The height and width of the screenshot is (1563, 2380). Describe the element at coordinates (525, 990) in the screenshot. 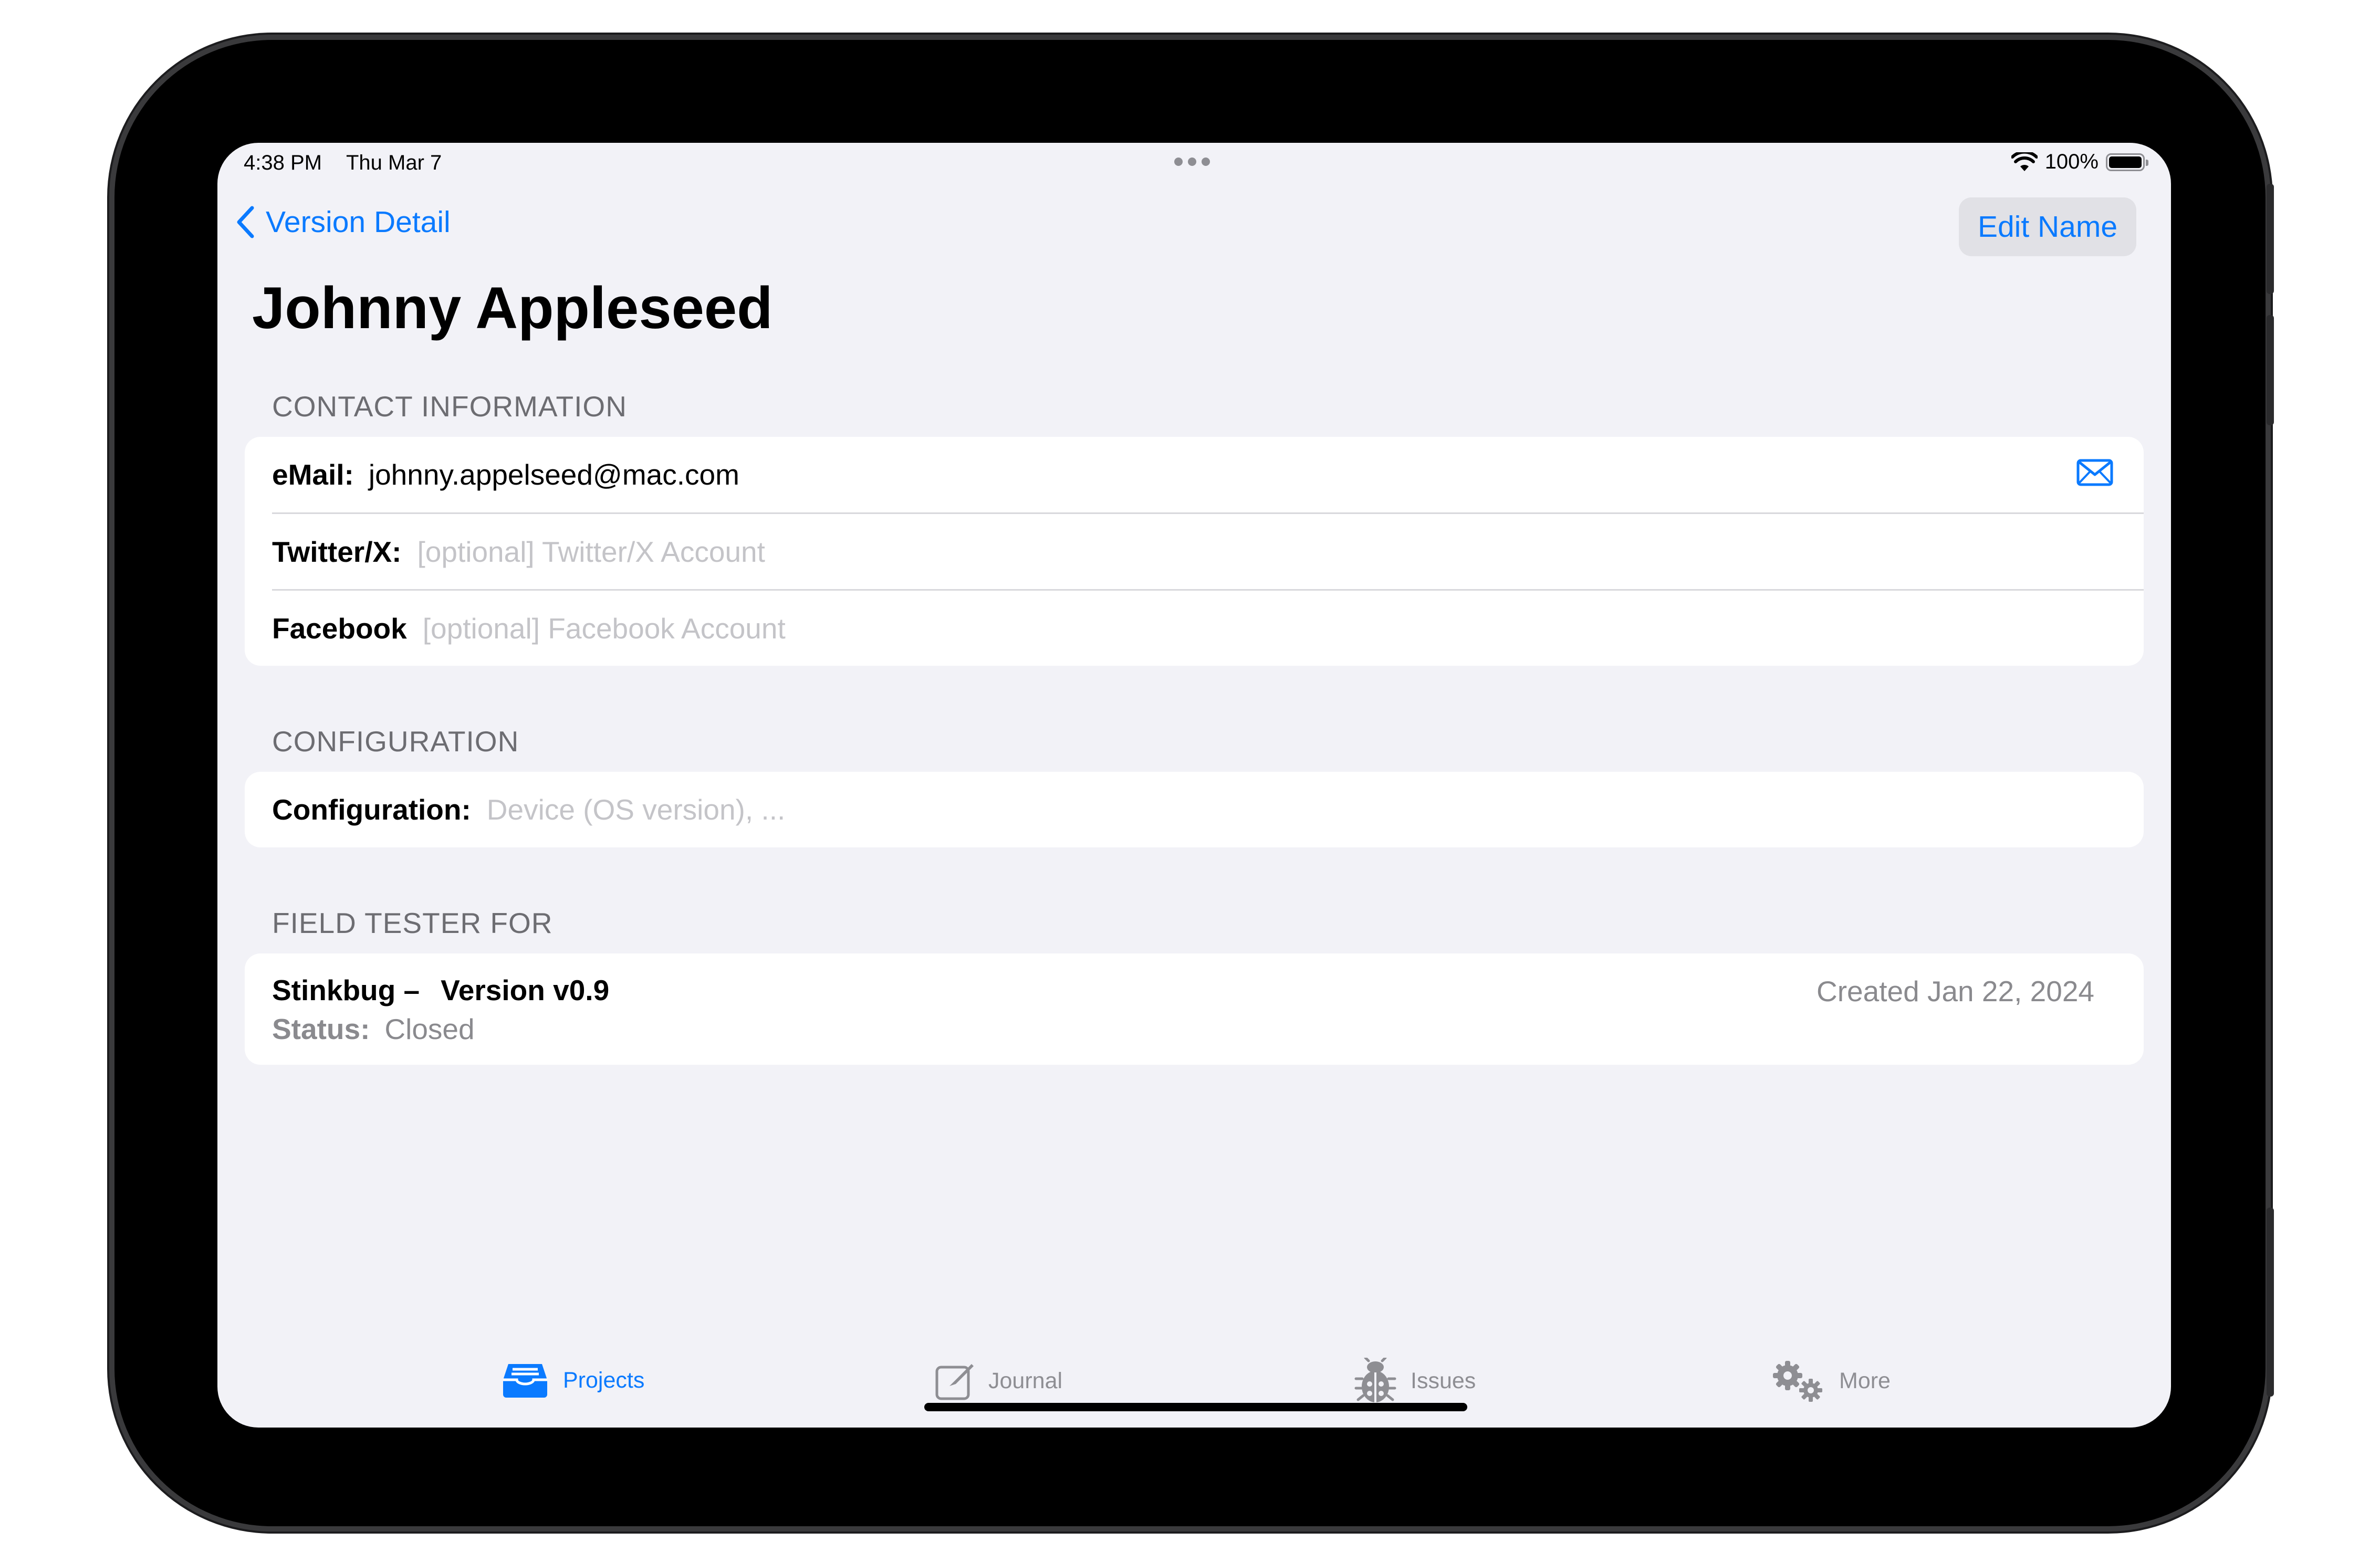

I see `version-name: Version v0.9` at that location.